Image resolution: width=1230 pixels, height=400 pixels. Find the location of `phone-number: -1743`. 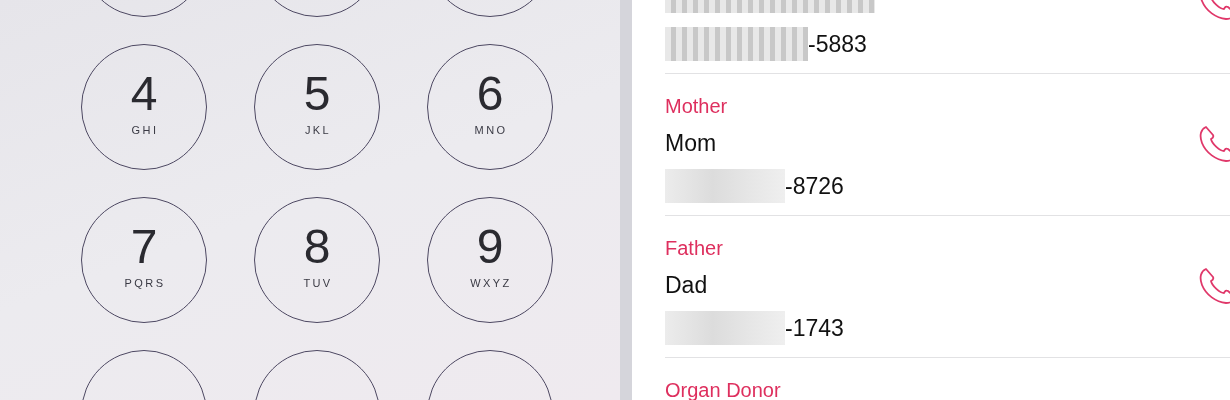

phone-number: -1743 is located at coordinates (814, 328).